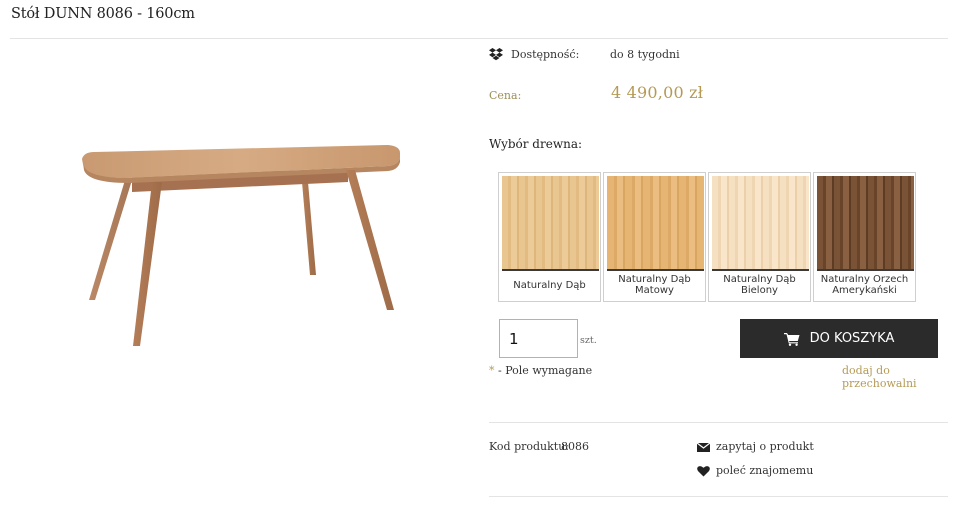 This screenshot has width=960, height=517. I want to click on add-to-cart-label: DO KOSZYKA, so click(852, 338).